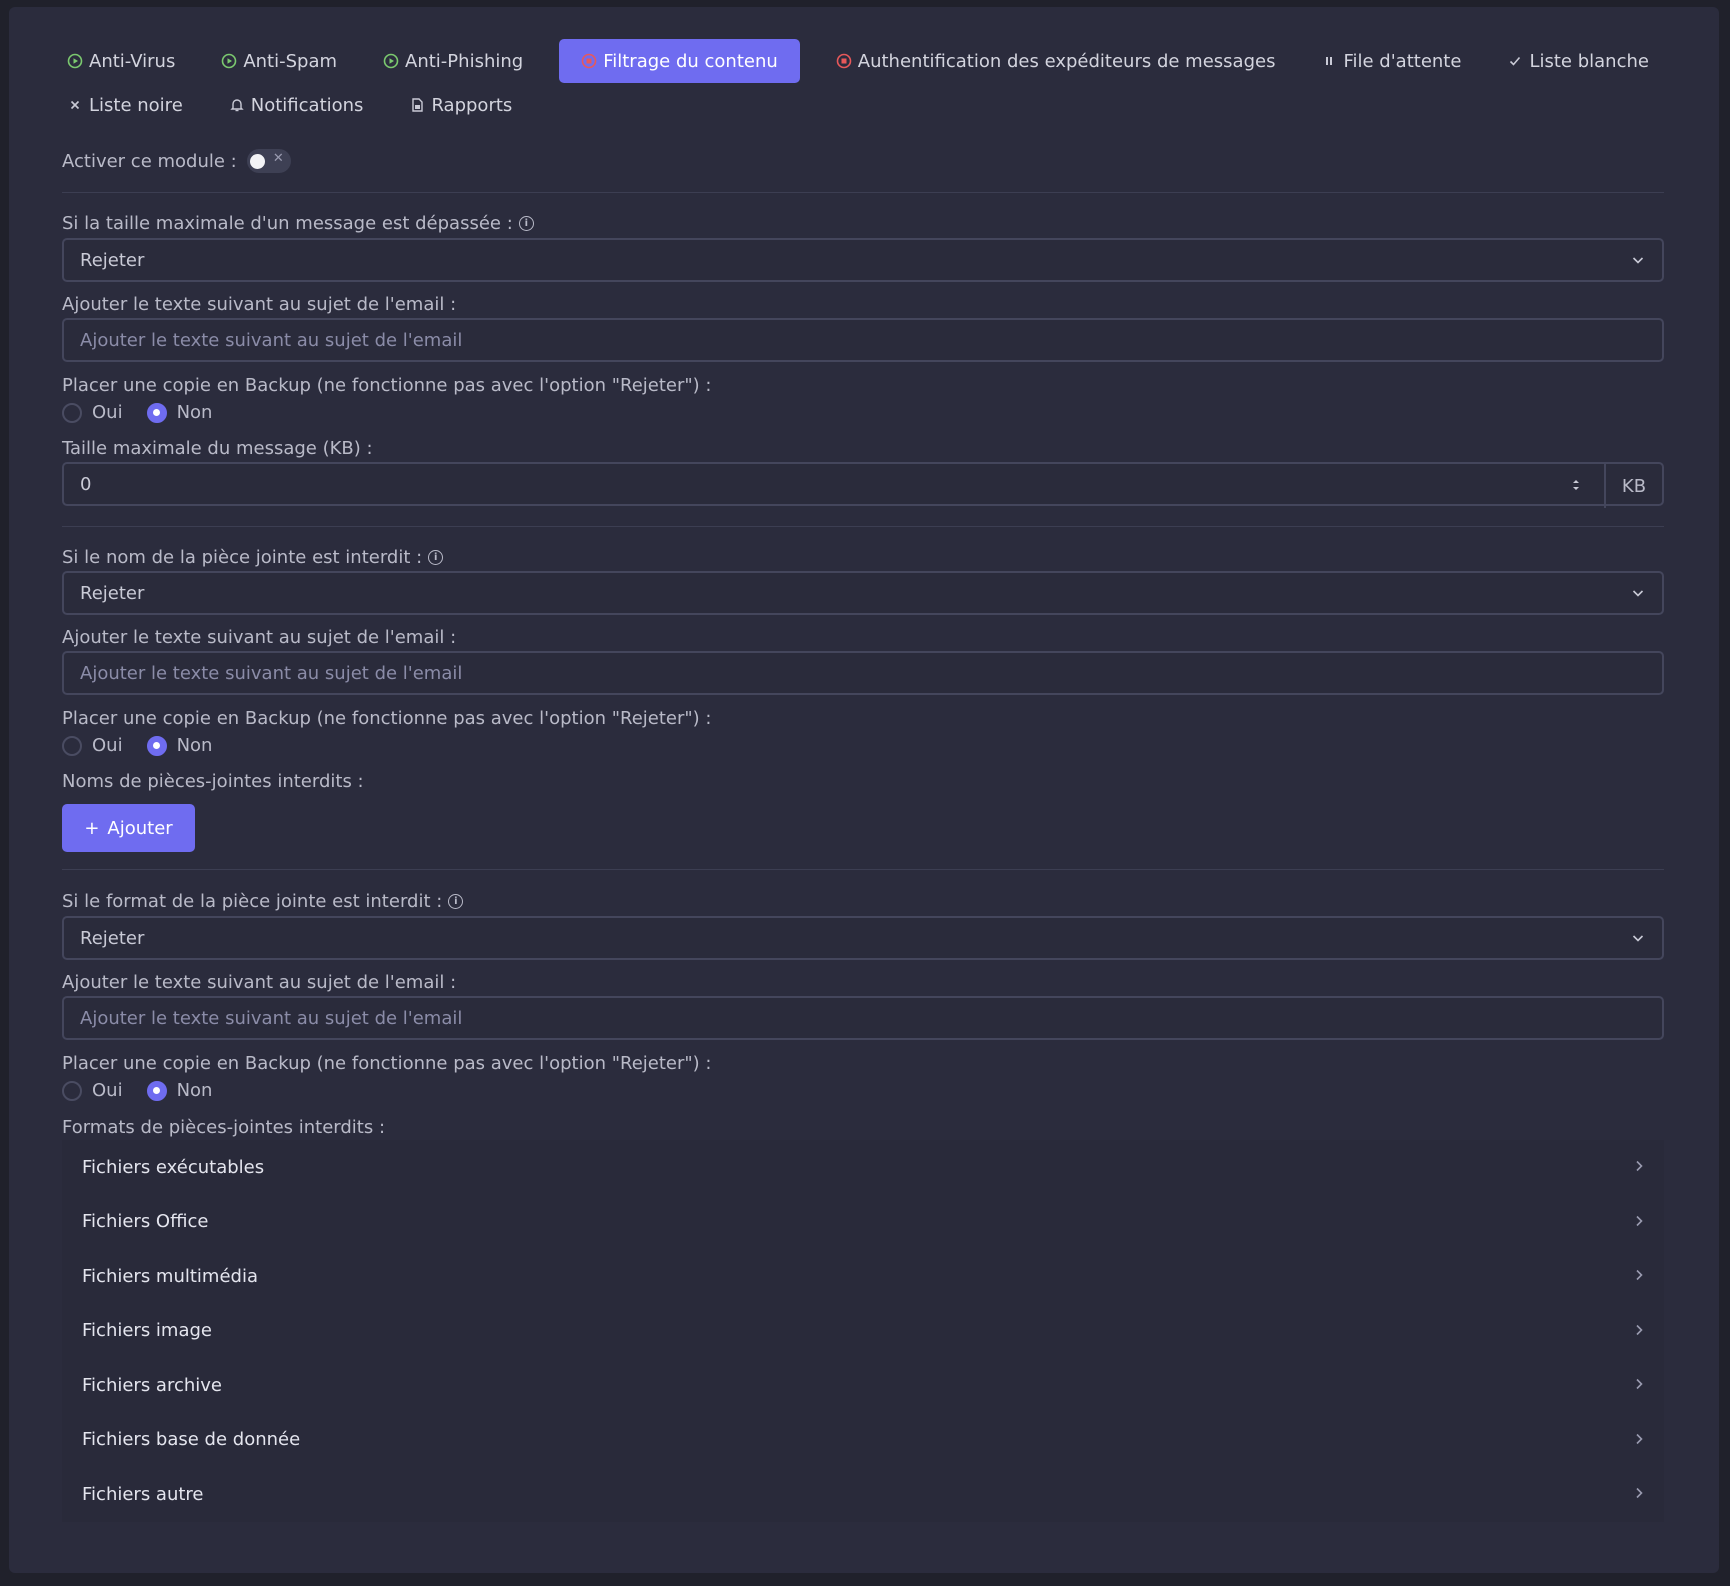 The width and height of the screenshot is (1730, 1586). I want to click on tab-filtrage-du-contenu: Filtrage du contenu, so click(679, 61).